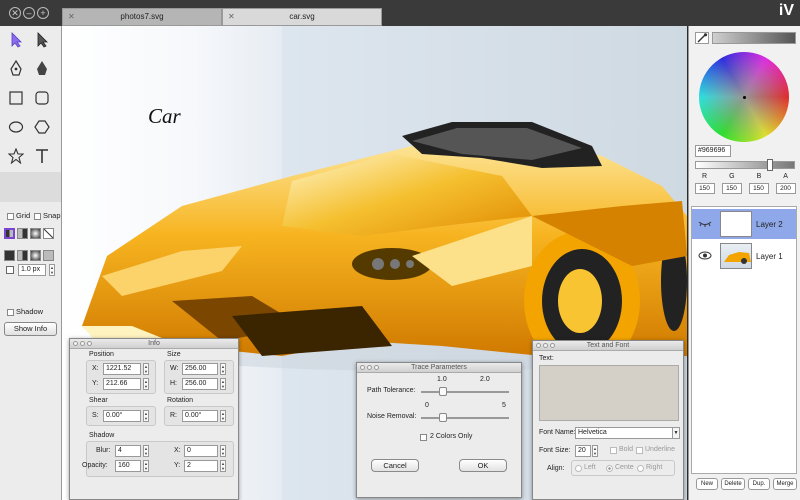  What do you see at coordinates (42, 127) in the screenshot?
I see `polygon-tool` at bounding box center [42, 127].